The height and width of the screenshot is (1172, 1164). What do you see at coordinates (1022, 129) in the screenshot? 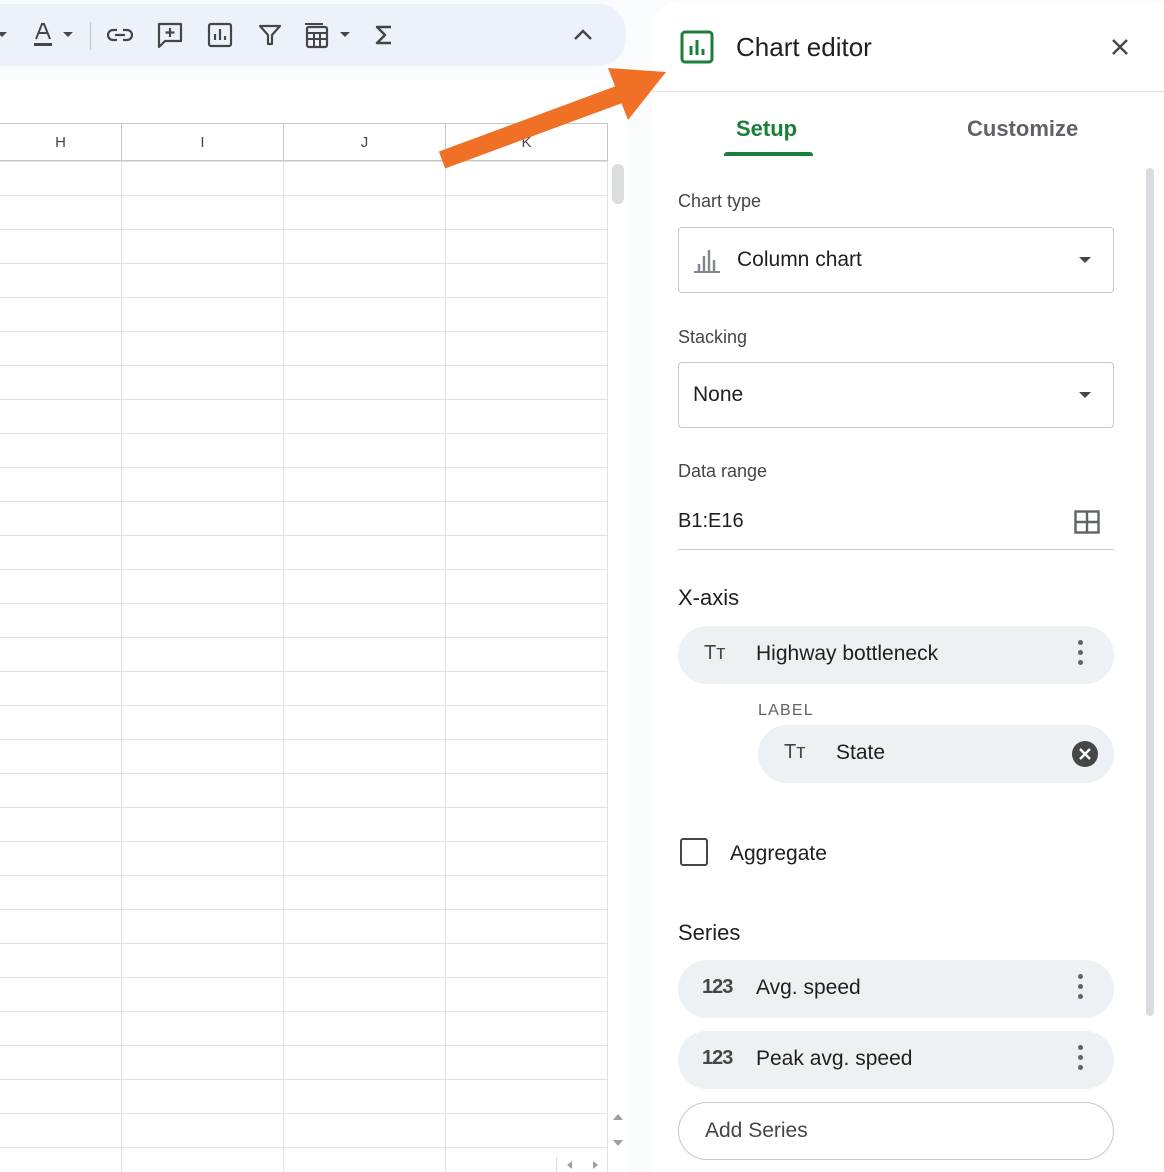
I see `tab-customize: Customize` at bounding box center [1022, 129].